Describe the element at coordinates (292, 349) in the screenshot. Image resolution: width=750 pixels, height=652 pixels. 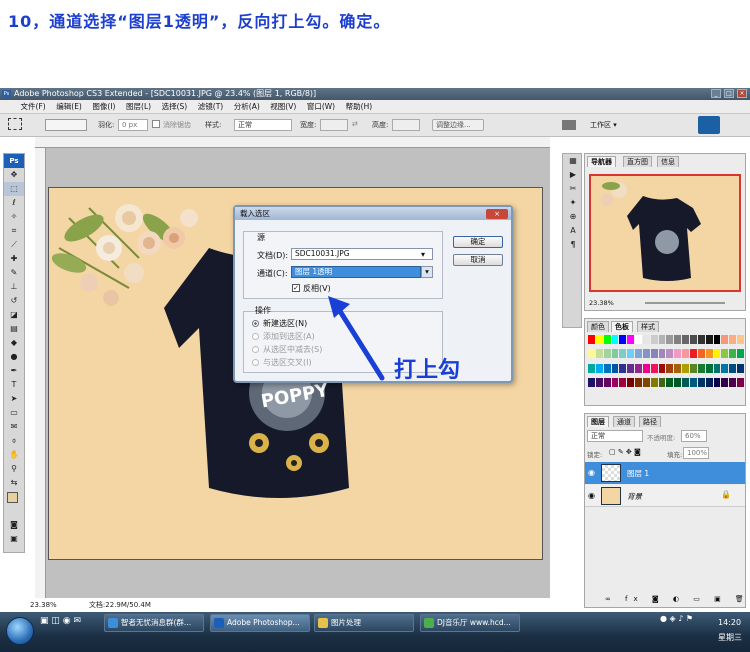
I see `subtract-selection-label: 从选区中减去(S)` at that location.